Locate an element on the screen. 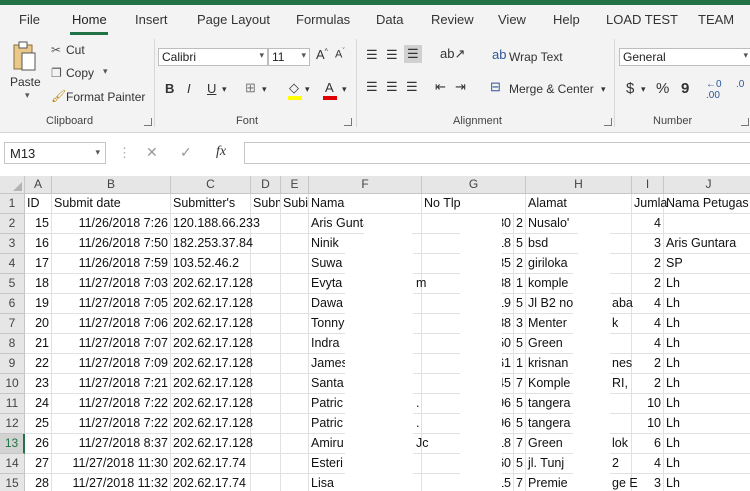 This screenshot has width=750, height=491. row-header: 6 is located at coordinates (12, 304).